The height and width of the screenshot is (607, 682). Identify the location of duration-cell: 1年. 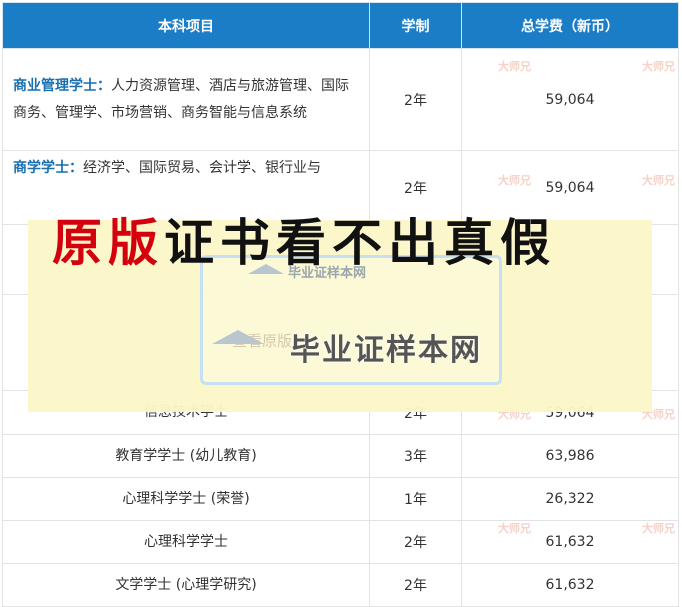
(415, 499).